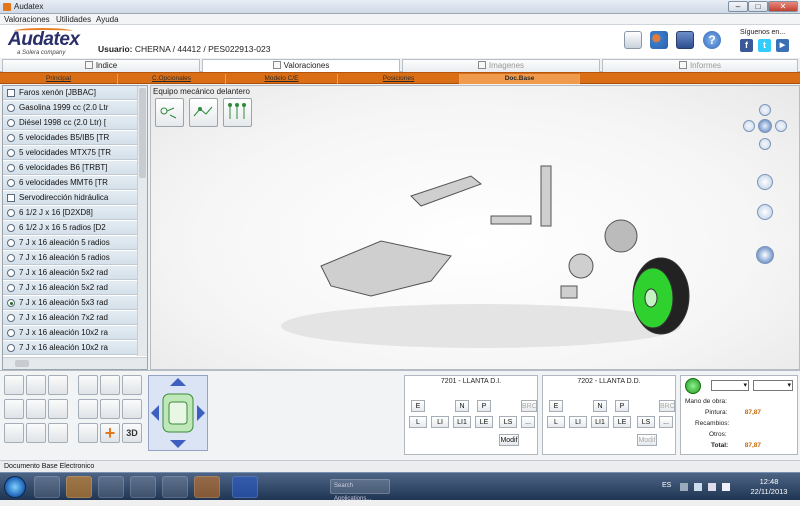 The height and width of the screenshot is (506, 800). I want to click on network-icon, so click(712, 487).